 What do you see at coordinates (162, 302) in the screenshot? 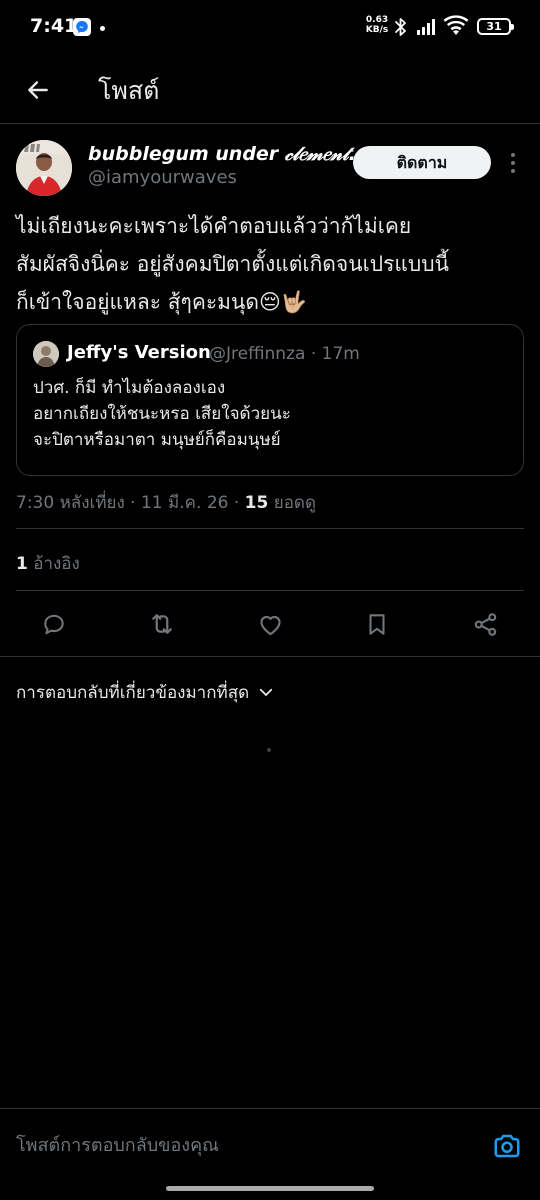
I see `post-text-line: ก็เข้าใจอยู่แหละ สุ้ๆคะมนุด😔🤟🏼` at bounding box center [162, 302].